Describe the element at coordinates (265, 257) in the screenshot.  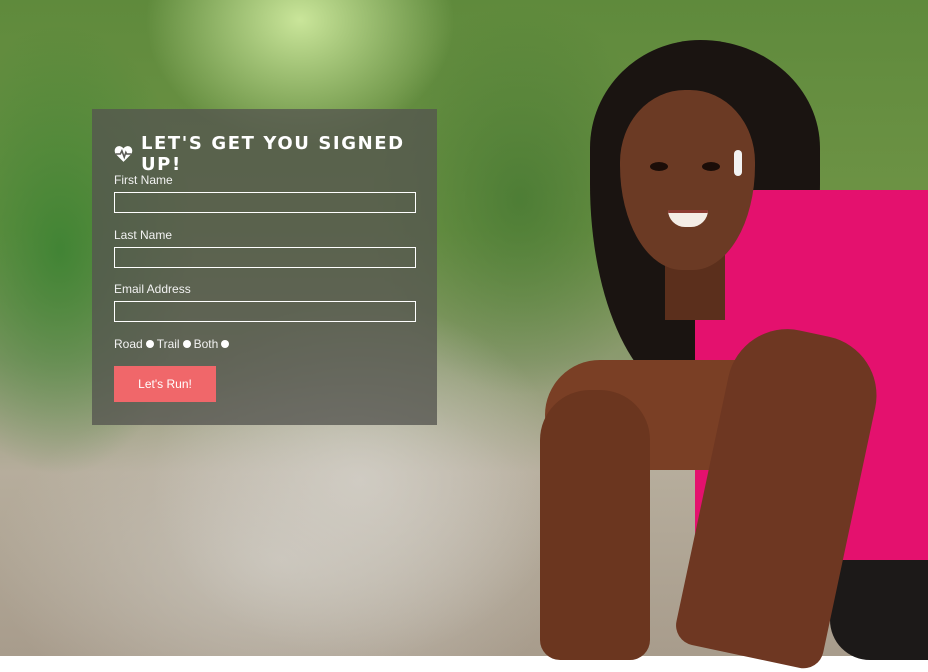
I see `last-name-input` at that location.